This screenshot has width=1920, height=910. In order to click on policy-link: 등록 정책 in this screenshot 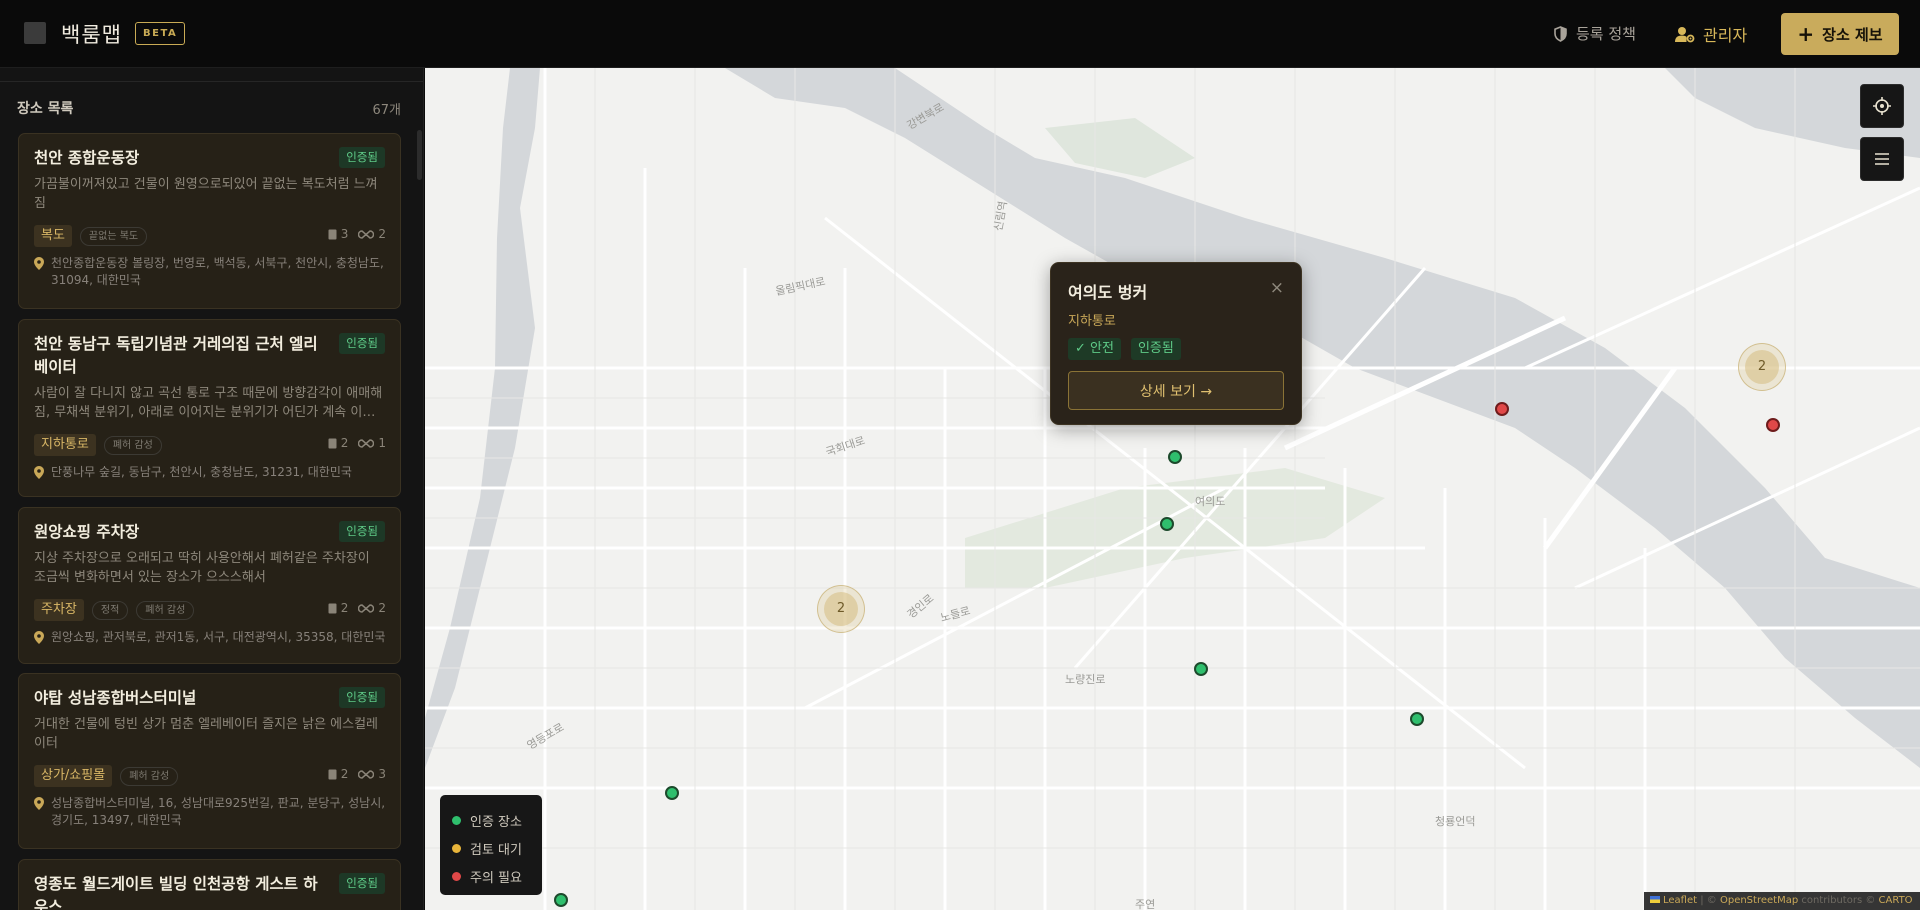, I will do `click(1594, 33)`.